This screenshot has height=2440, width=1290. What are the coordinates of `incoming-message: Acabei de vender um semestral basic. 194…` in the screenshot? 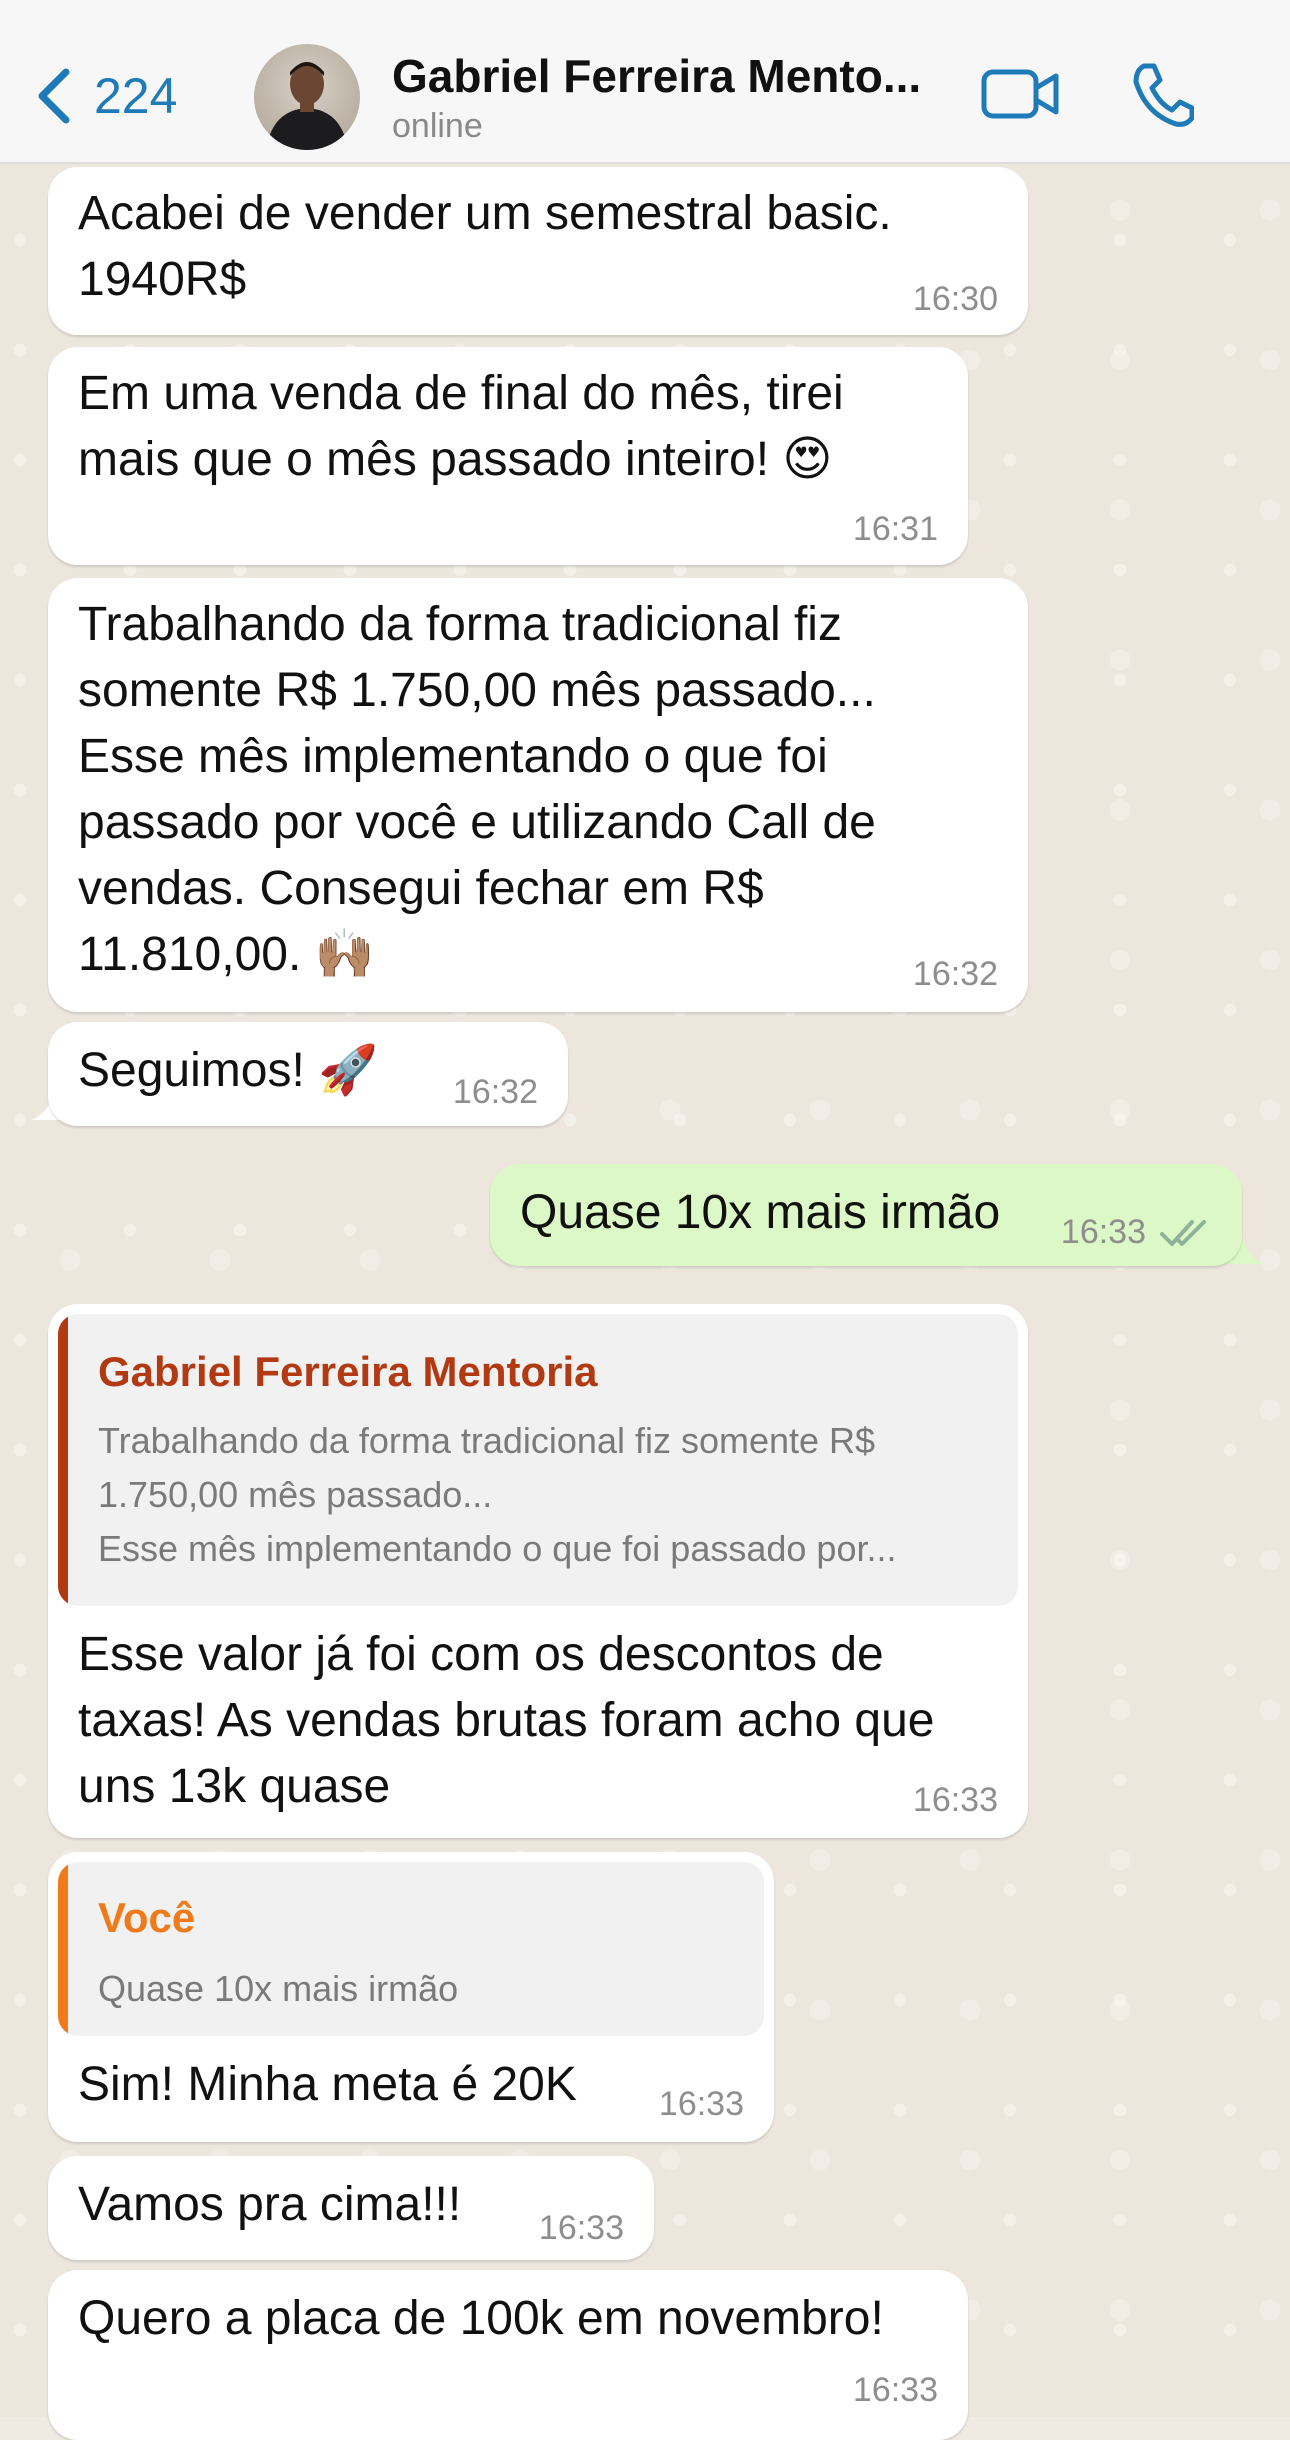 It's located at (538, 251).